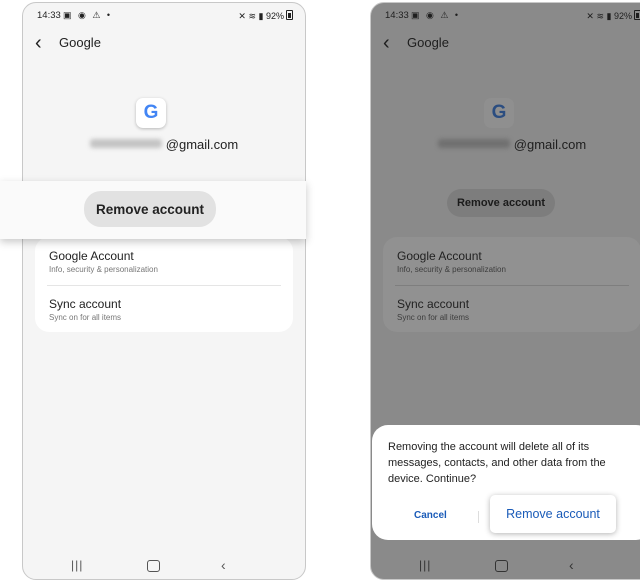  I want to click on confirm-remove-account-button: Remove account, so click(553, 514).